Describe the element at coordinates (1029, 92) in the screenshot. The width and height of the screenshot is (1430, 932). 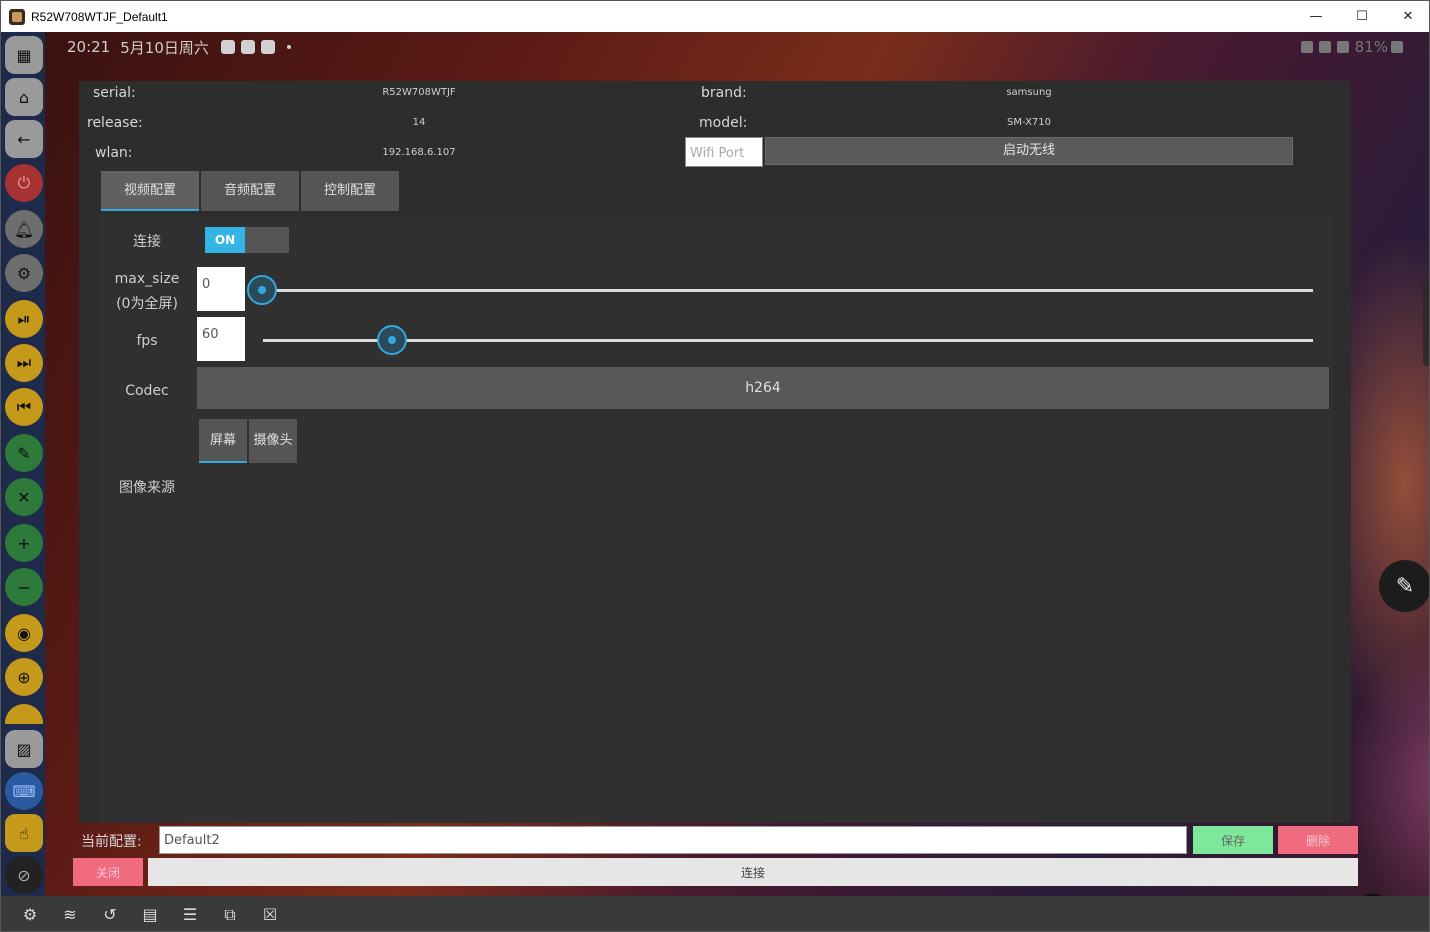
I see `brand-value: samsung` at that location.